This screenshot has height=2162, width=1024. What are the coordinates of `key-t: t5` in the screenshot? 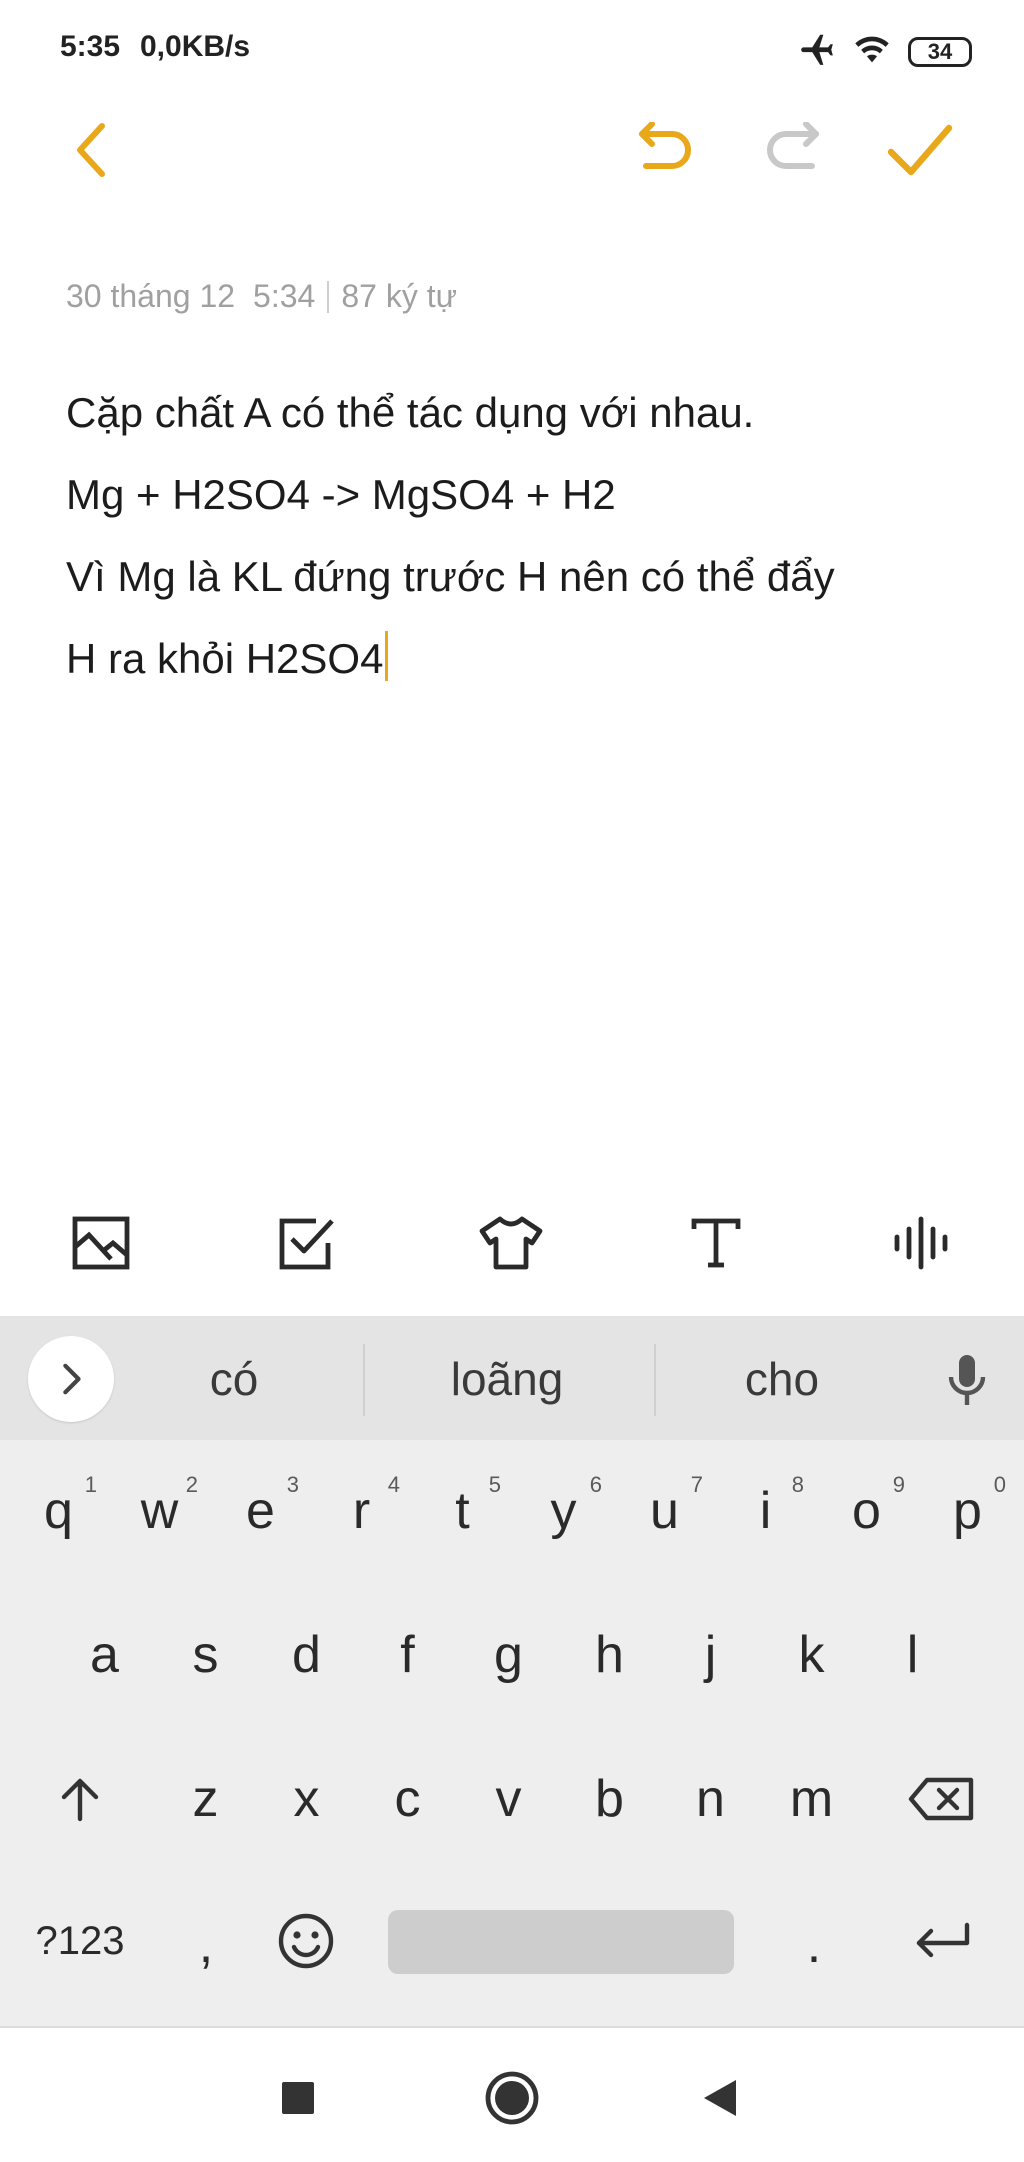 It's located at (462, 1511).